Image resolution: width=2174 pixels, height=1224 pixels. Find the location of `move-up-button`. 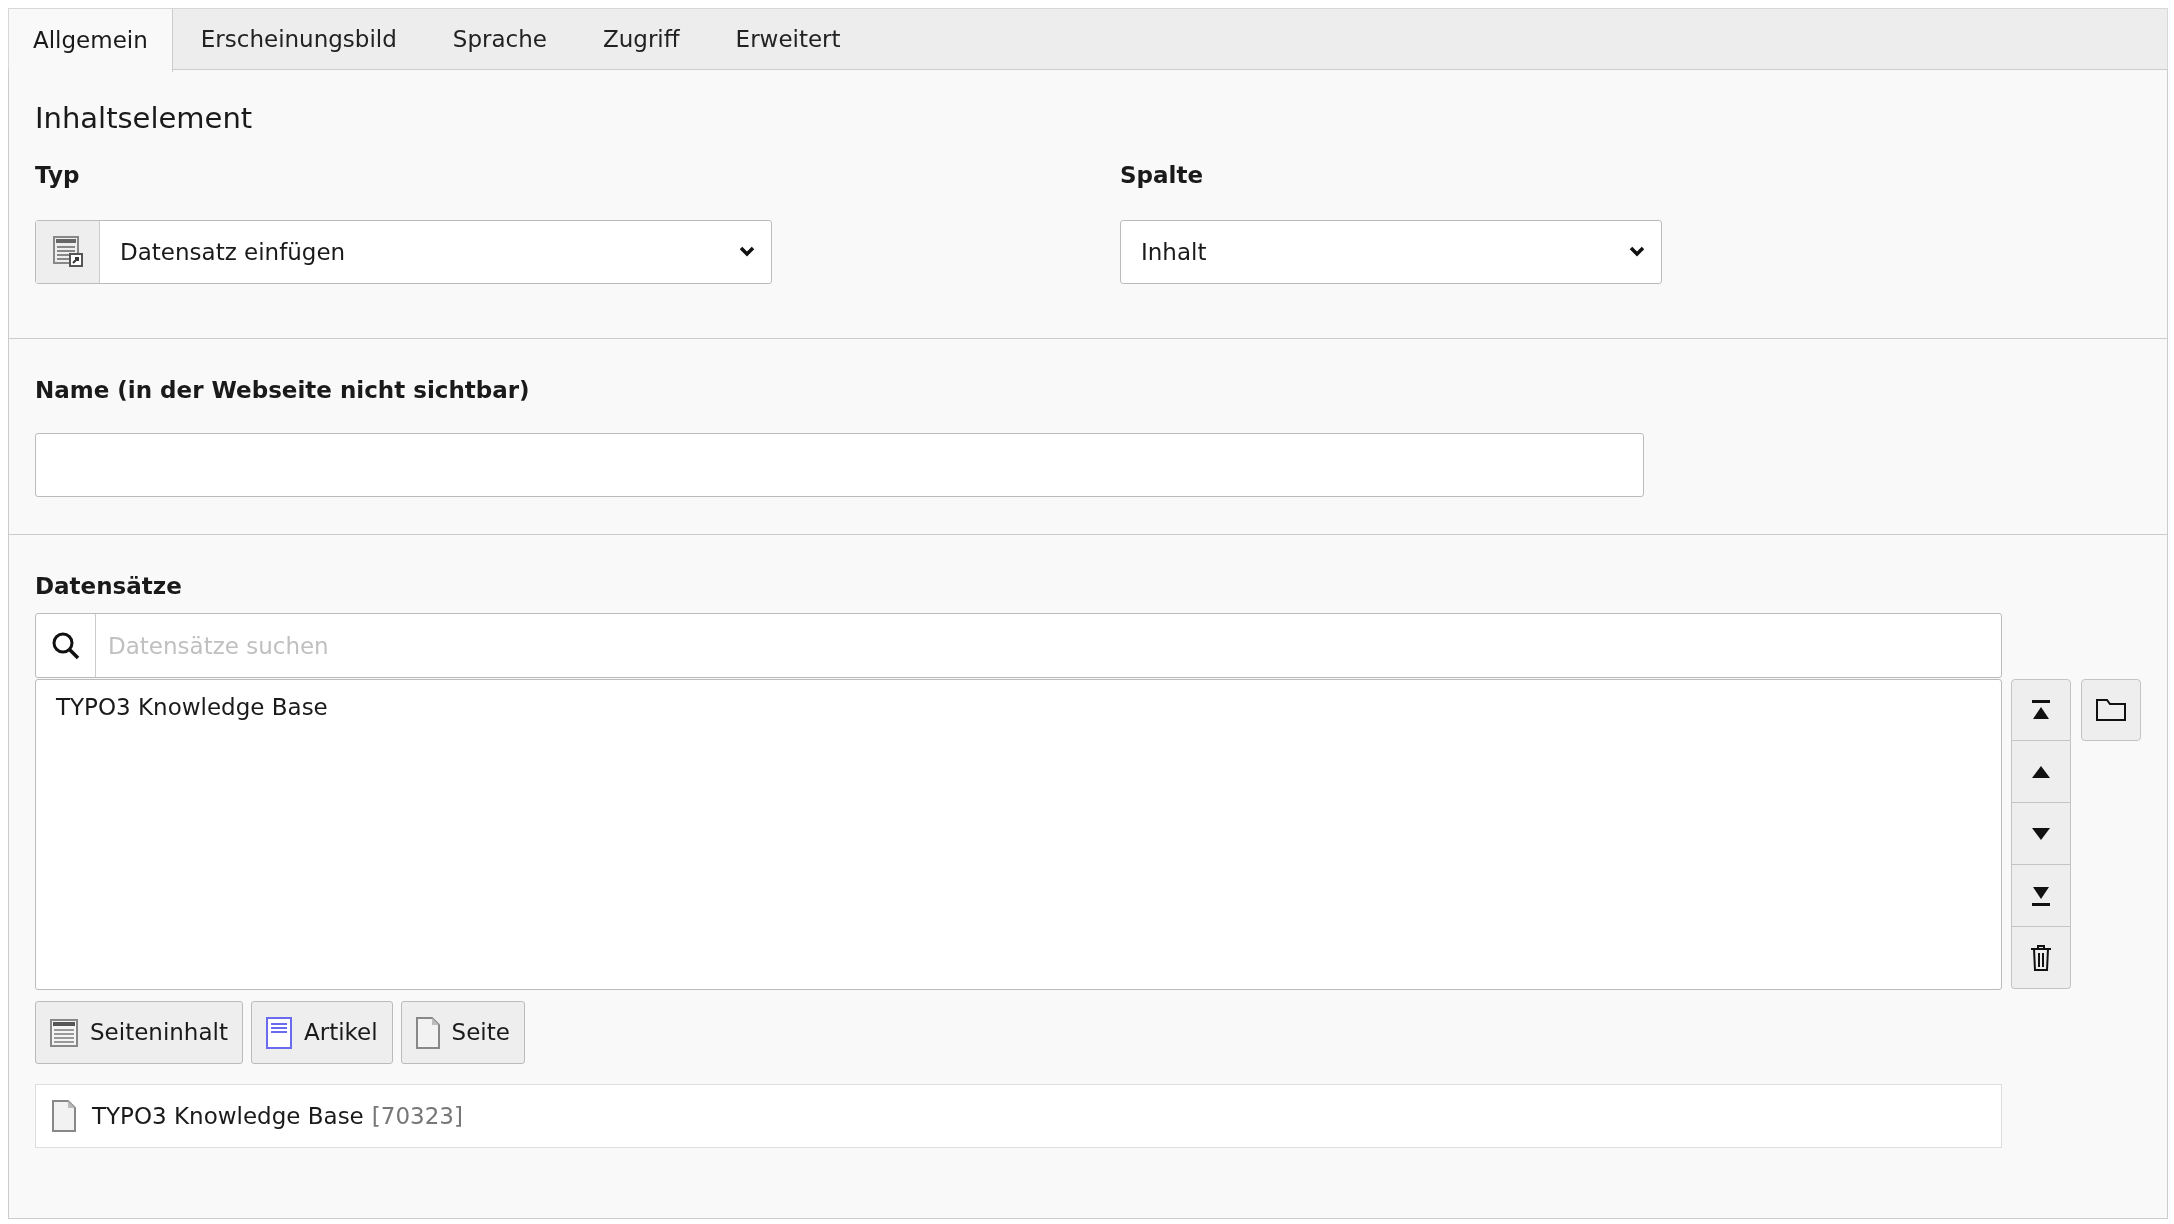

move-up-button is located at coordinates (2041, 772).